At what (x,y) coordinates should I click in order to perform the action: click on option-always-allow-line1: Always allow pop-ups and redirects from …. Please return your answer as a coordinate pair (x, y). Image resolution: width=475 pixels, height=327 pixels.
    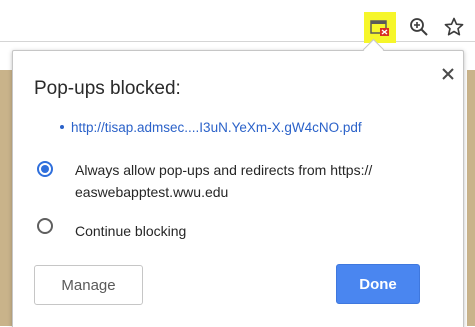
    Looking at the image, I should click on (224, 170).